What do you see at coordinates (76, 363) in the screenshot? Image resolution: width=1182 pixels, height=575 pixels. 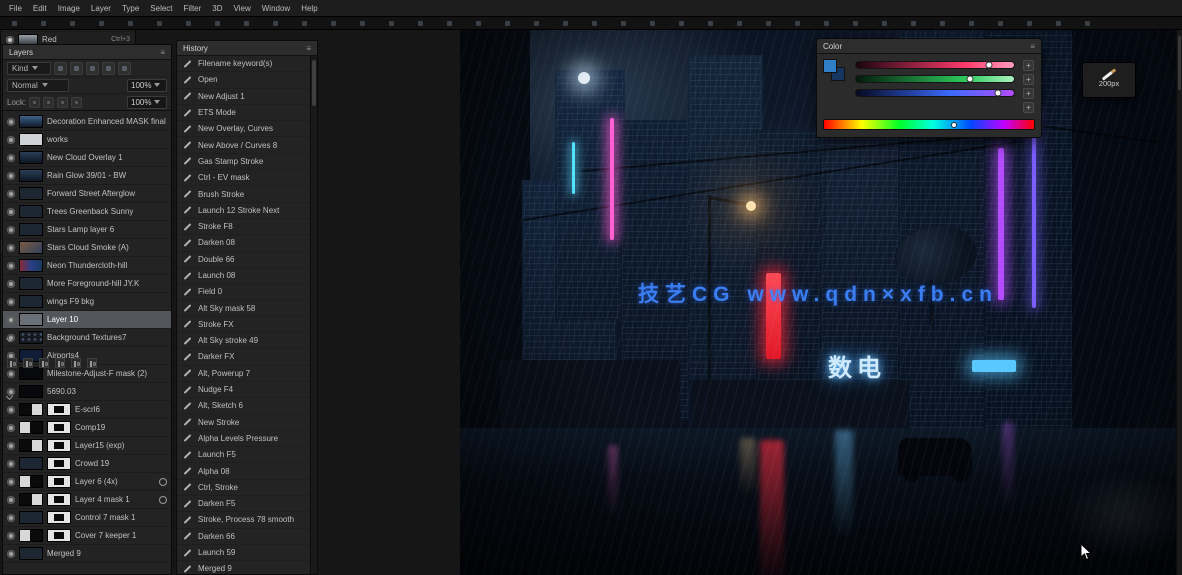 I see `align-center-v-icon` at bounding box center [76, 363].